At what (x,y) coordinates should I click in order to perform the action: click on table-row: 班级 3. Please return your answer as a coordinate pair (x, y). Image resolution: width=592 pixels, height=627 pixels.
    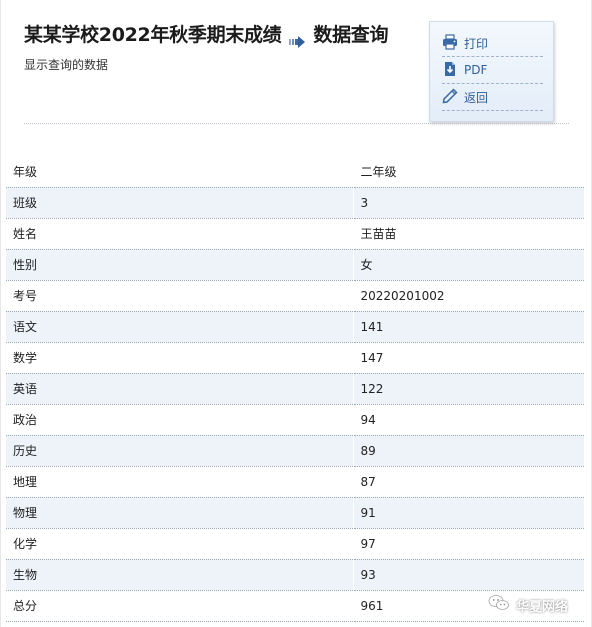
    Looking at the image, I should click on (295, 203).